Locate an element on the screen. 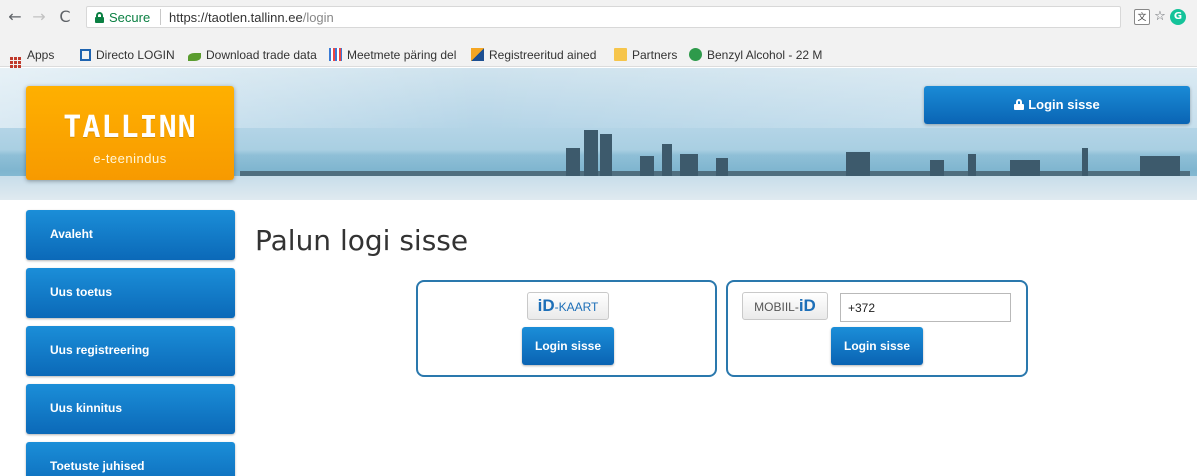 The height and width of the screenshot is (476, 1197). sidebar-item-uus-registreering: Uus registreering is located at coordinates (130, 351).